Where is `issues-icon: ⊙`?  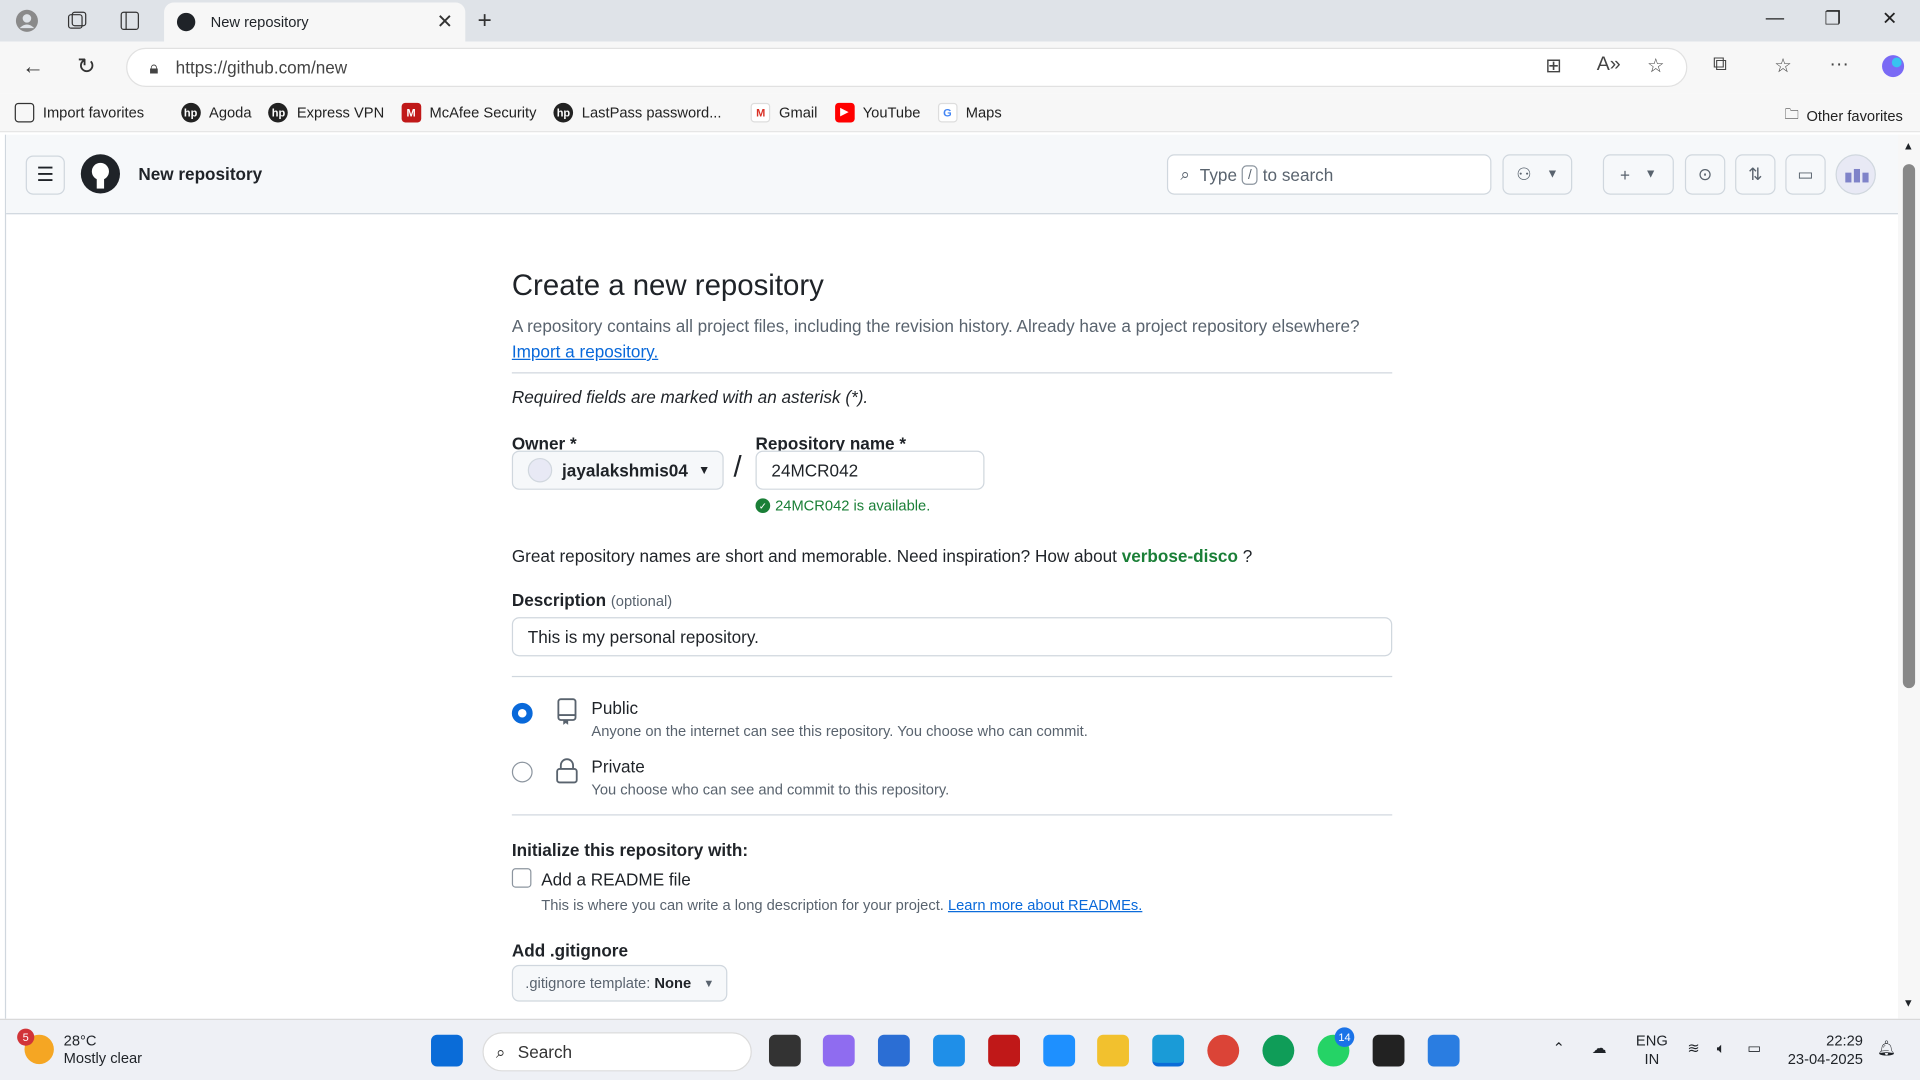 issues-icon: ⊙ is located at coordinates (1705, 174).